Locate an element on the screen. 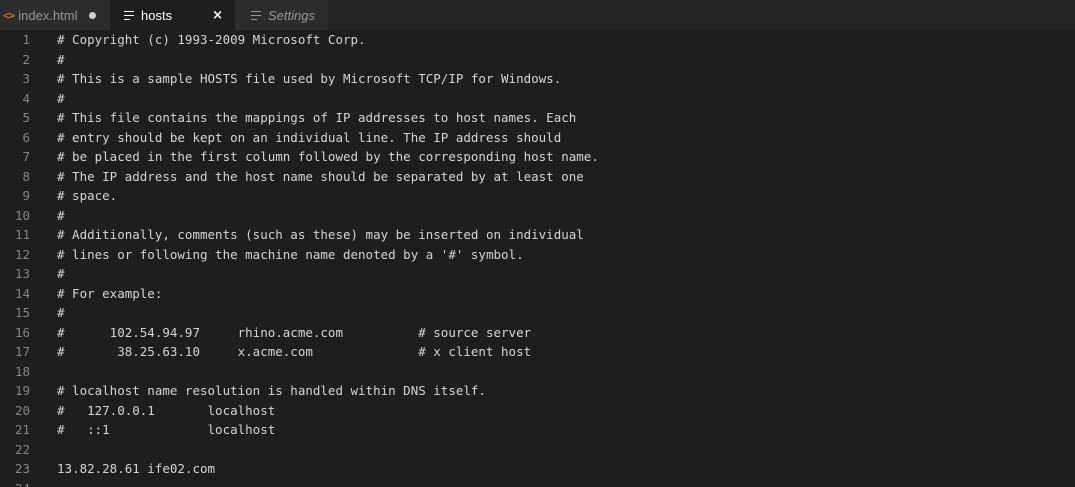 This screenshot has width=1075, height=487. code-line: 15 # is located at coordinates (537, 313).